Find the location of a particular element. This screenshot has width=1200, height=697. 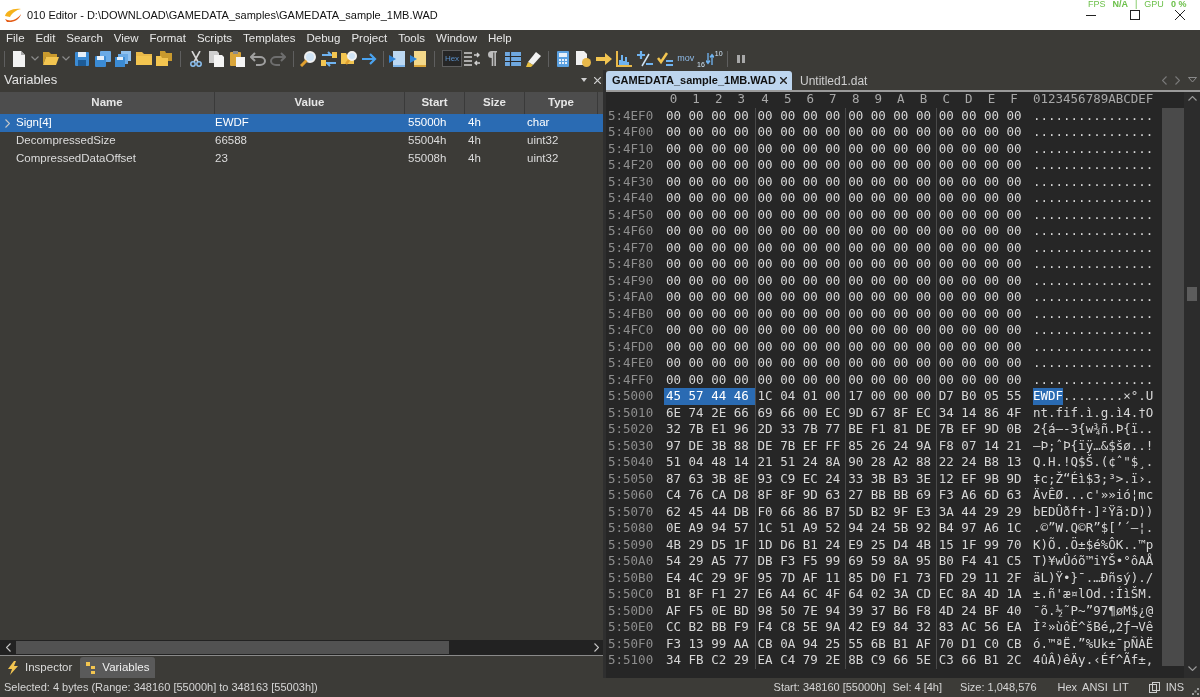

menu-item: Templates is located at coordinates (269, 38).